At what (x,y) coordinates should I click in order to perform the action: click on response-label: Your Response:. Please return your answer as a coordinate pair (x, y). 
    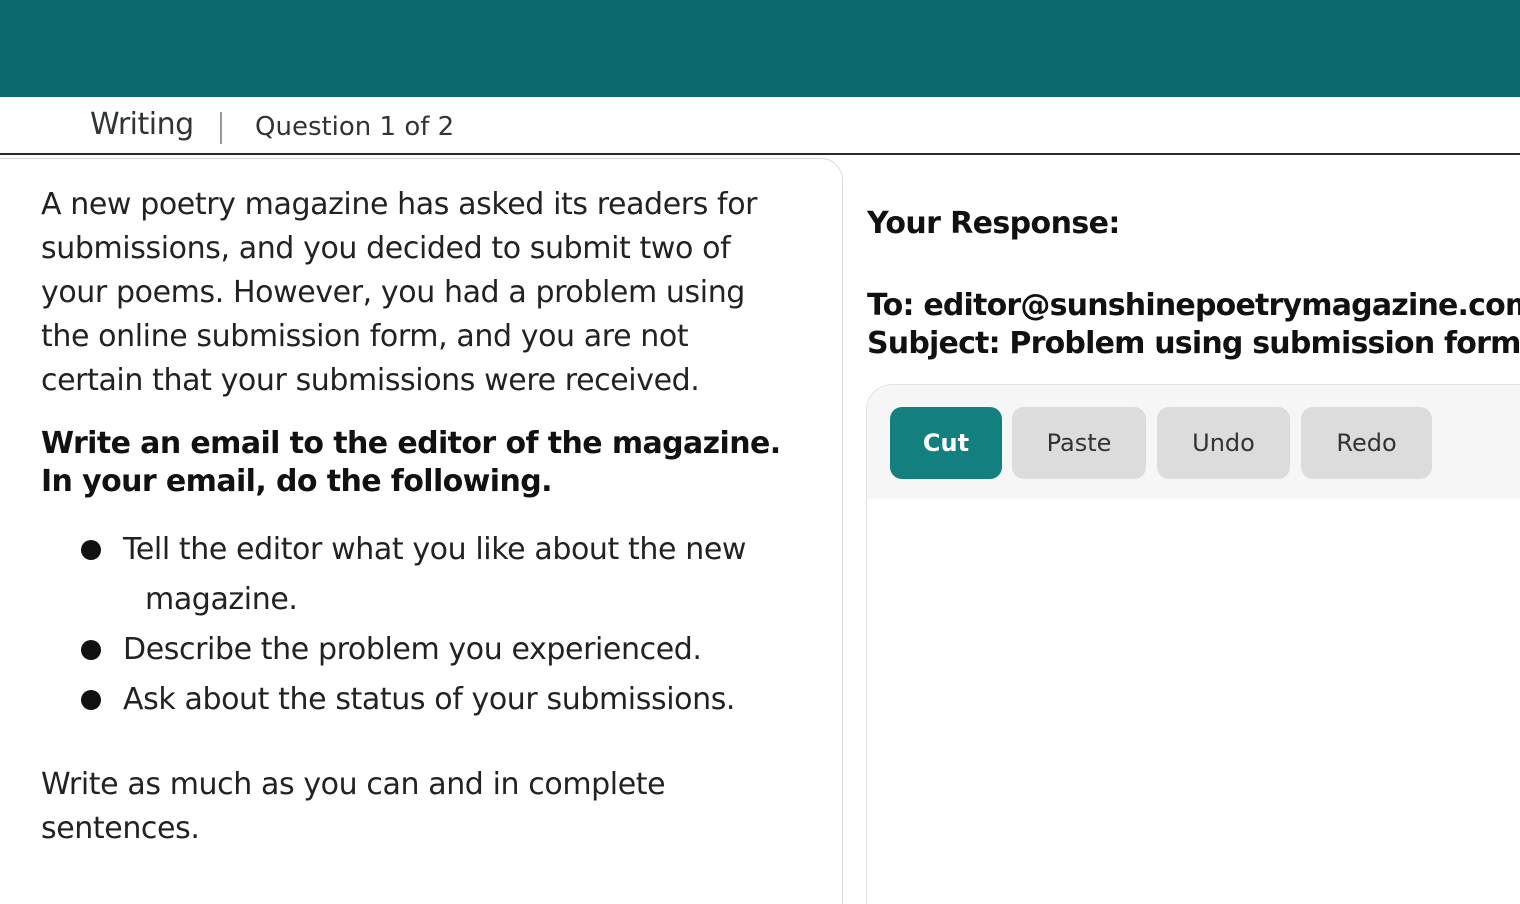
    Looking at the image, I should click on (993, 223).